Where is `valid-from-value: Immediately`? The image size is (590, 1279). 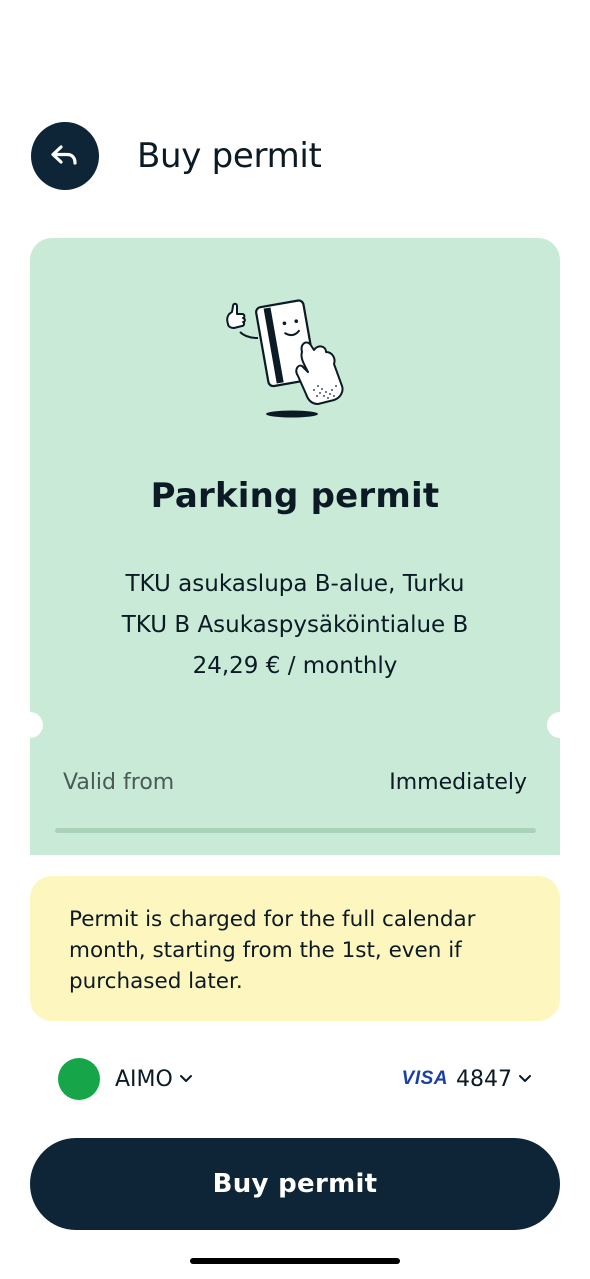
valid-from-value: Immediately is located at coordinates (458, 782).